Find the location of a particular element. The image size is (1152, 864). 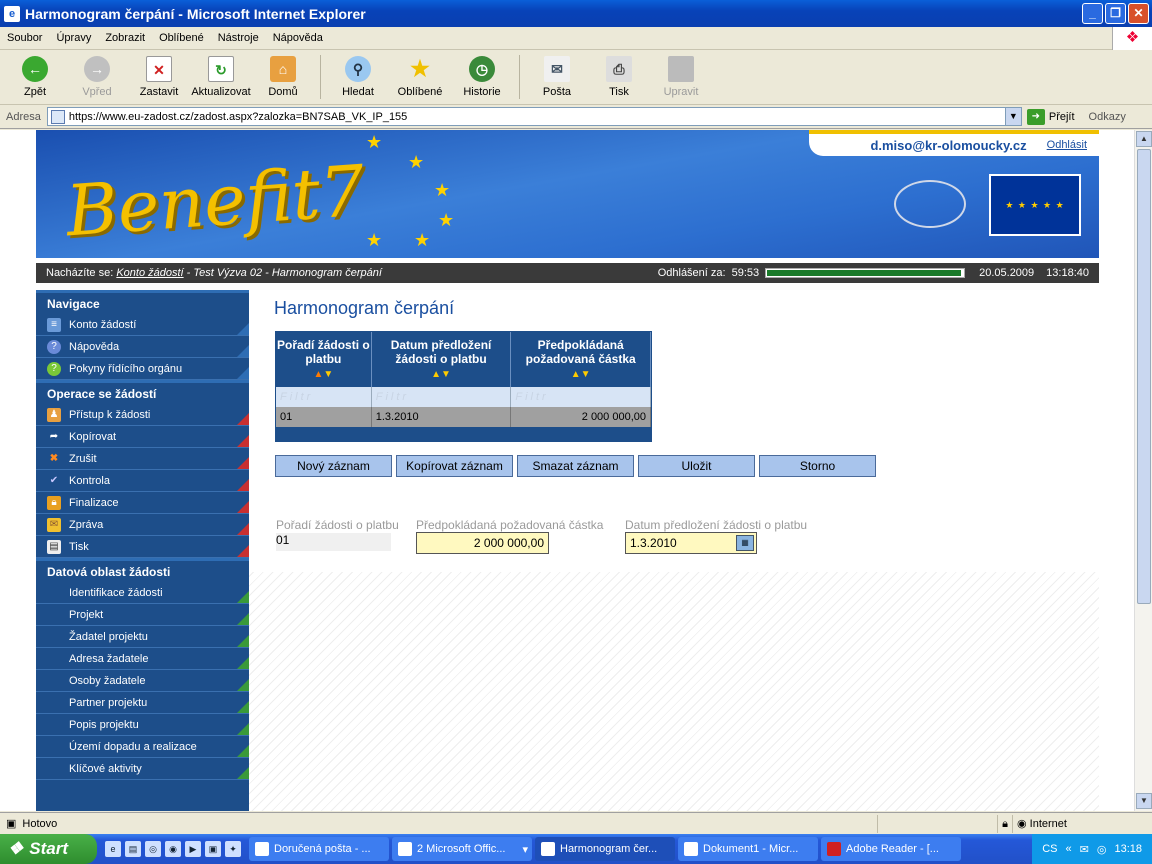

list-icon: ≡ is located at coordinates (54, 324).